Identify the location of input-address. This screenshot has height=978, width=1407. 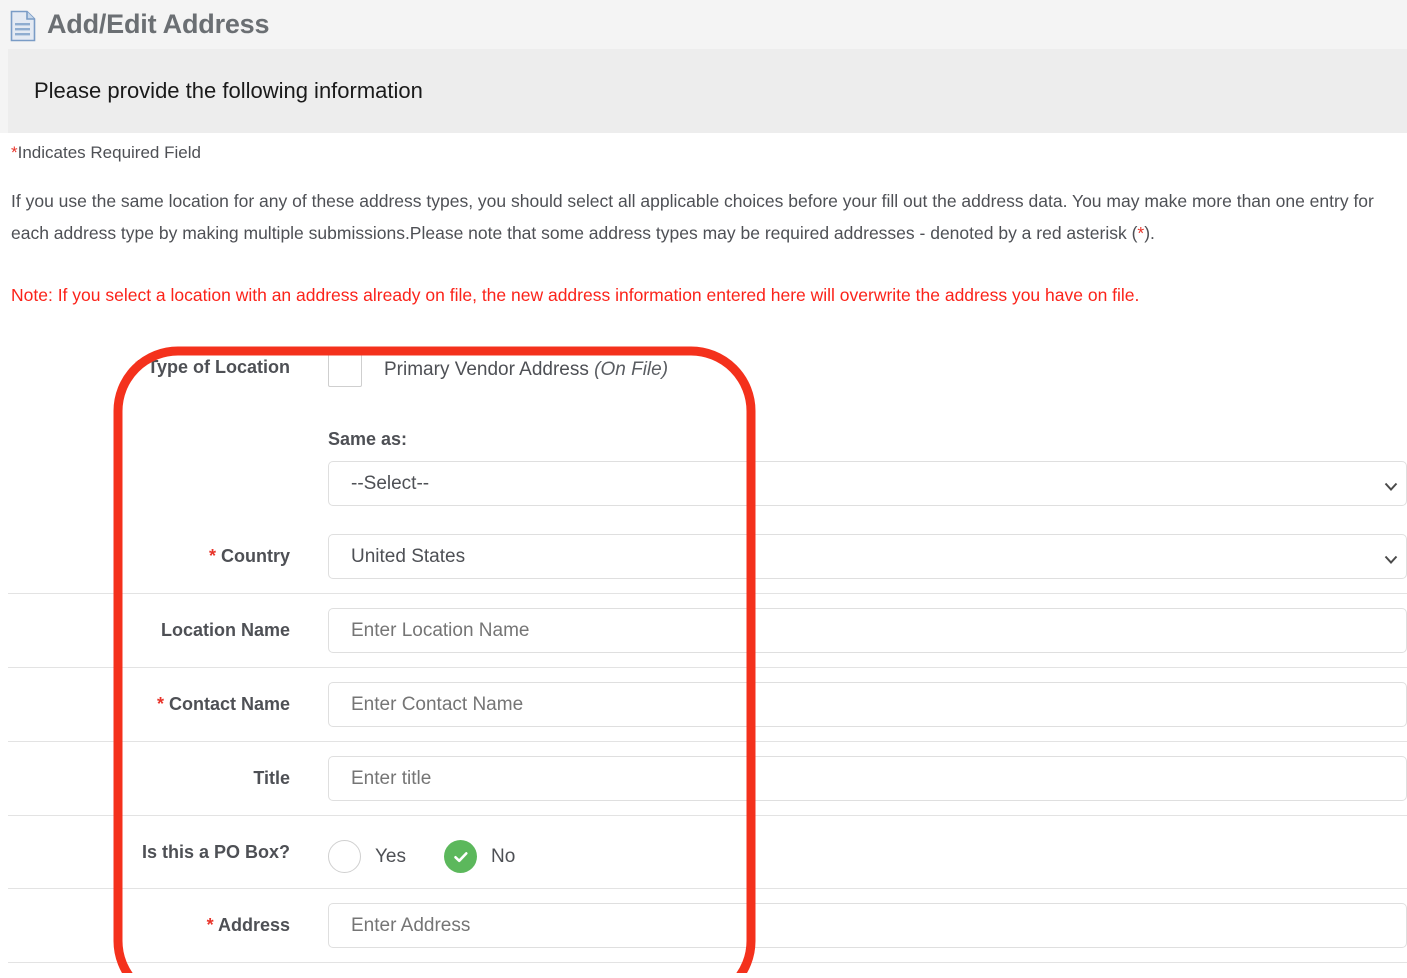
(867, 925).